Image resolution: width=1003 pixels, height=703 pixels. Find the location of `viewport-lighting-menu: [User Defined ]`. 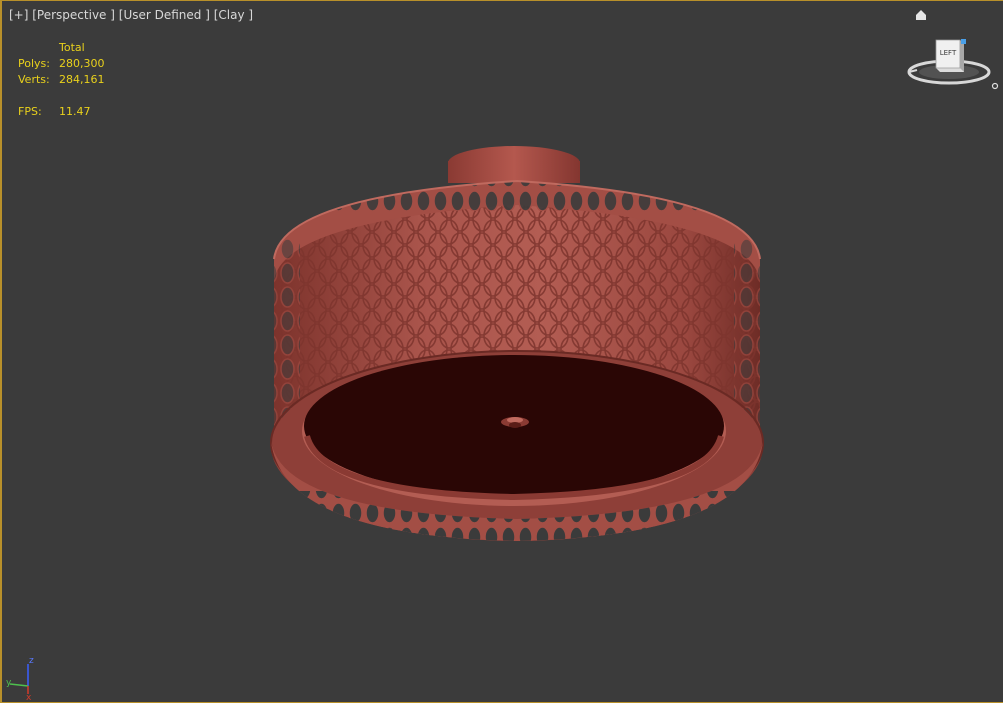

viewport-lighting-menu: [User Defined ] is located at coordinates (164, 15).